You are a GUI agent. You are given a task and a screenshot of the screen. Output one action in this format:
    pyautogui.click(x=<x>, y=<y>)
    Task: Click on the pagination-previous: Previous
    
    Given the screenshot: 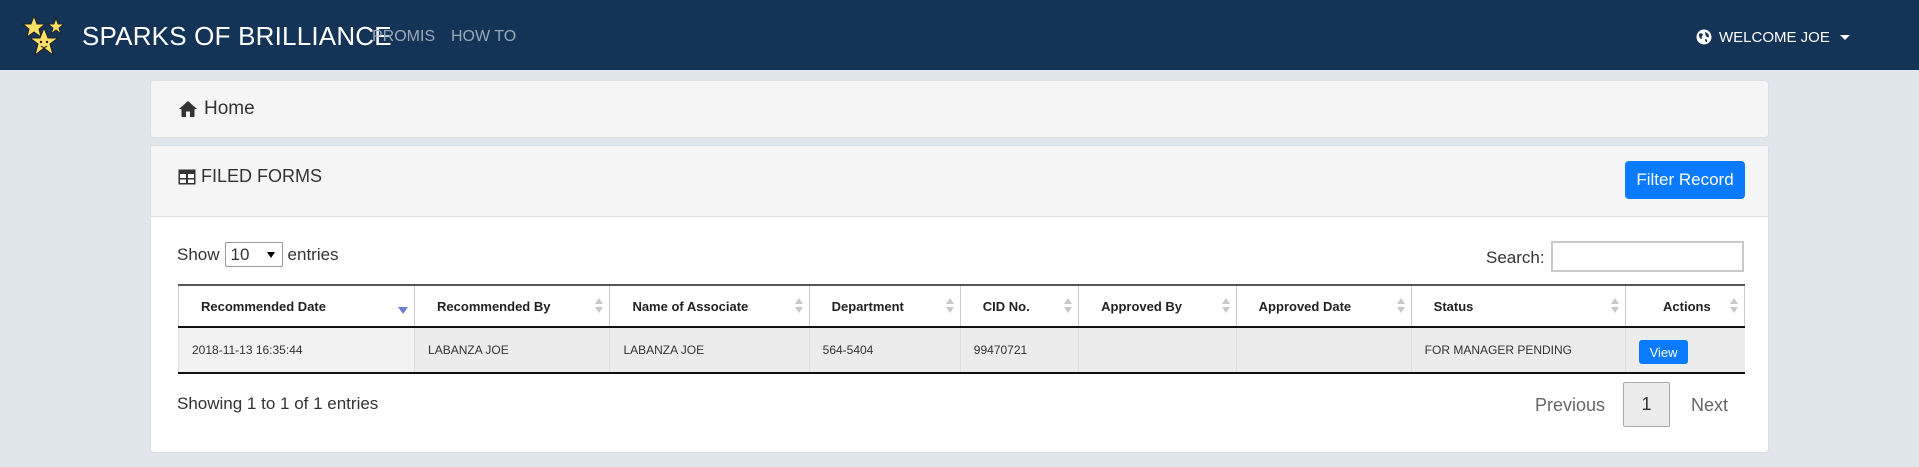 What is the action you would take?
    pyautogui.click(x=1570, y=405)
    